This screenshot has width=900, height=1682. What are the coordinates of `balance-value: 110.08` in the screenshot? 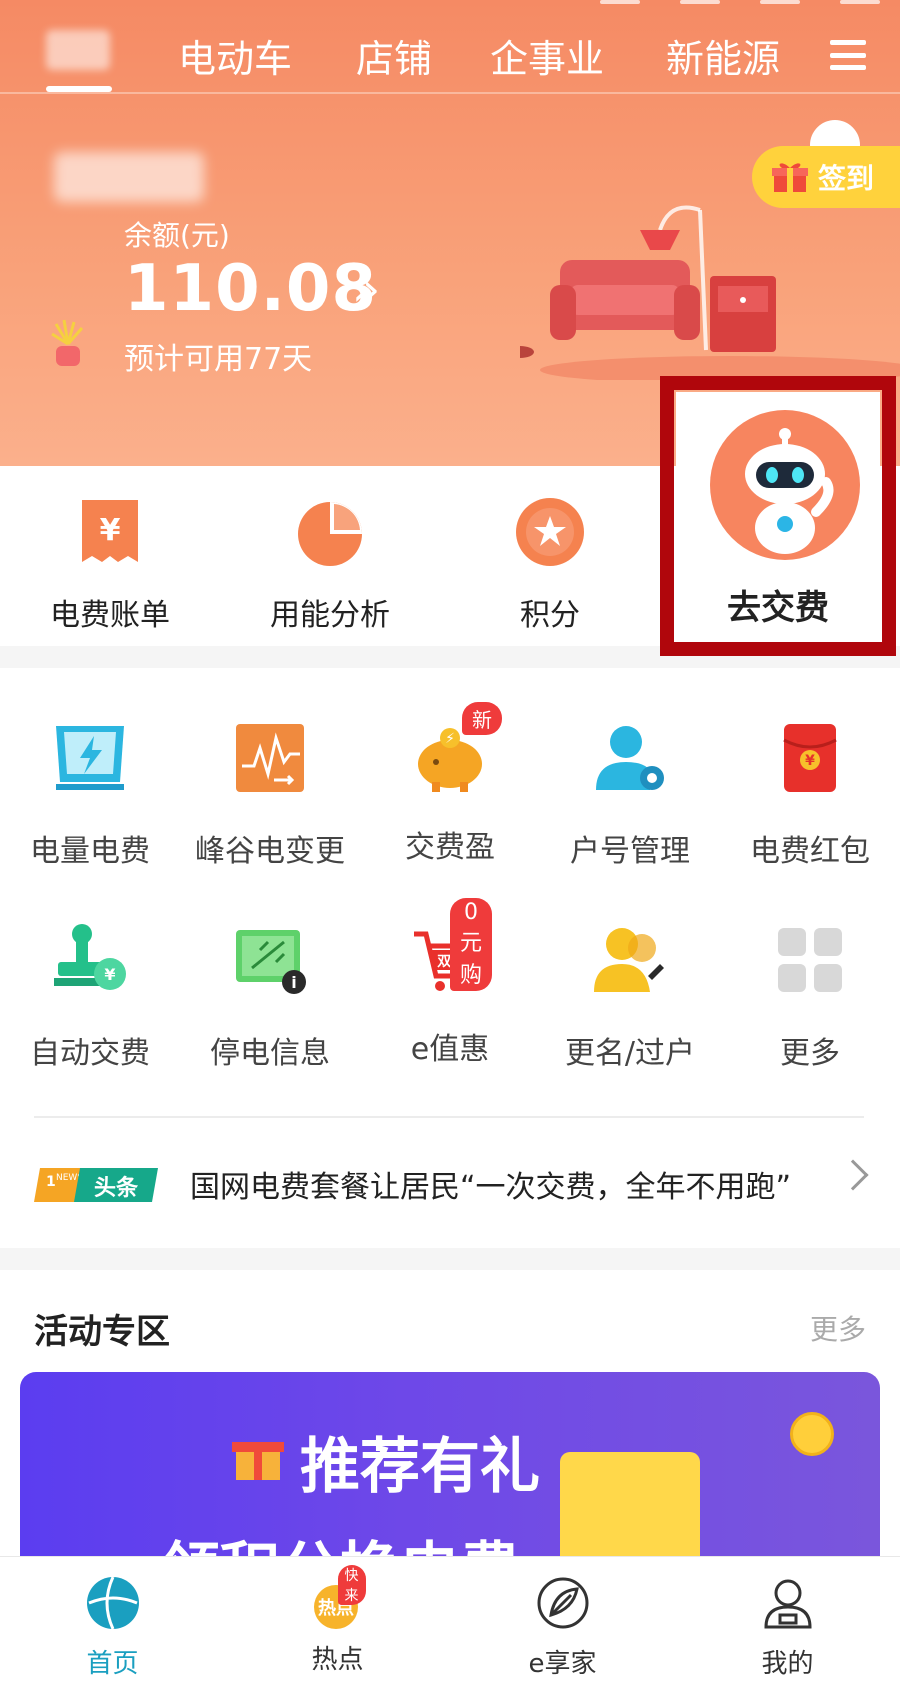 It's located at (250, 289).